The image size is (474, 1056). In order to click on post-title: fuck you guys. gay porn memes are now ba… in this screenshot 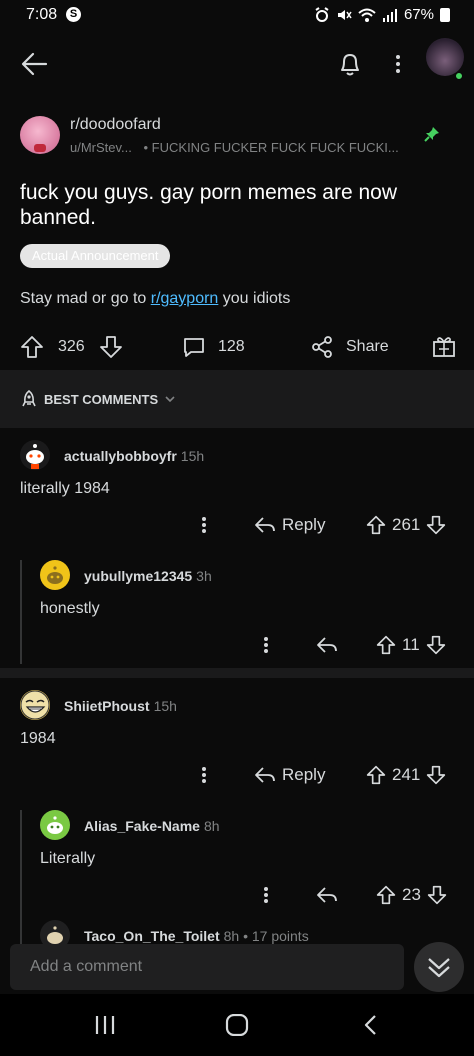, I will do `click(209, 205)`.